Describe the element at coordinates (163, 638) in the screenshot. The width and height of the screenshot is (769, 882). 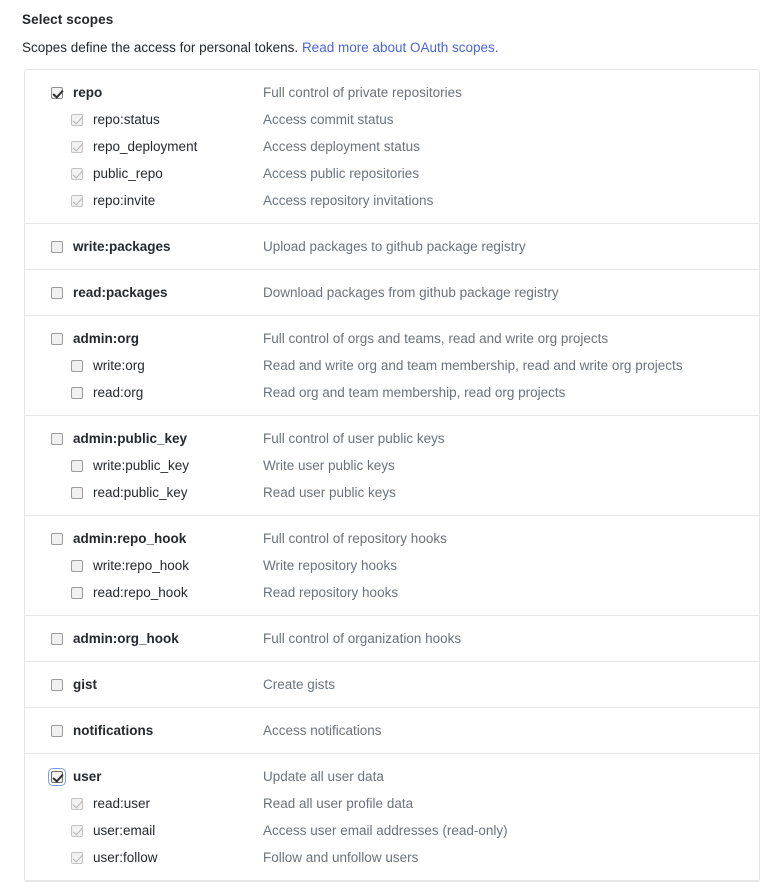
I see `scope-name: admin:org_hook` at that location.